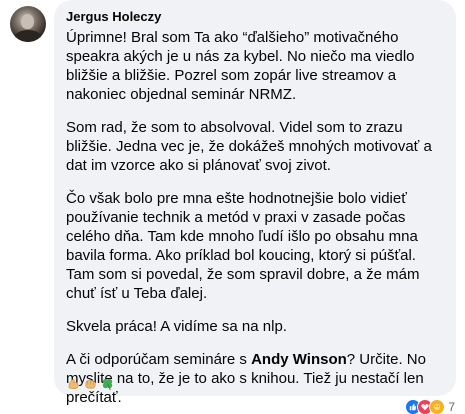  I want to click on reactions-summary: 7, so click(430, 406).